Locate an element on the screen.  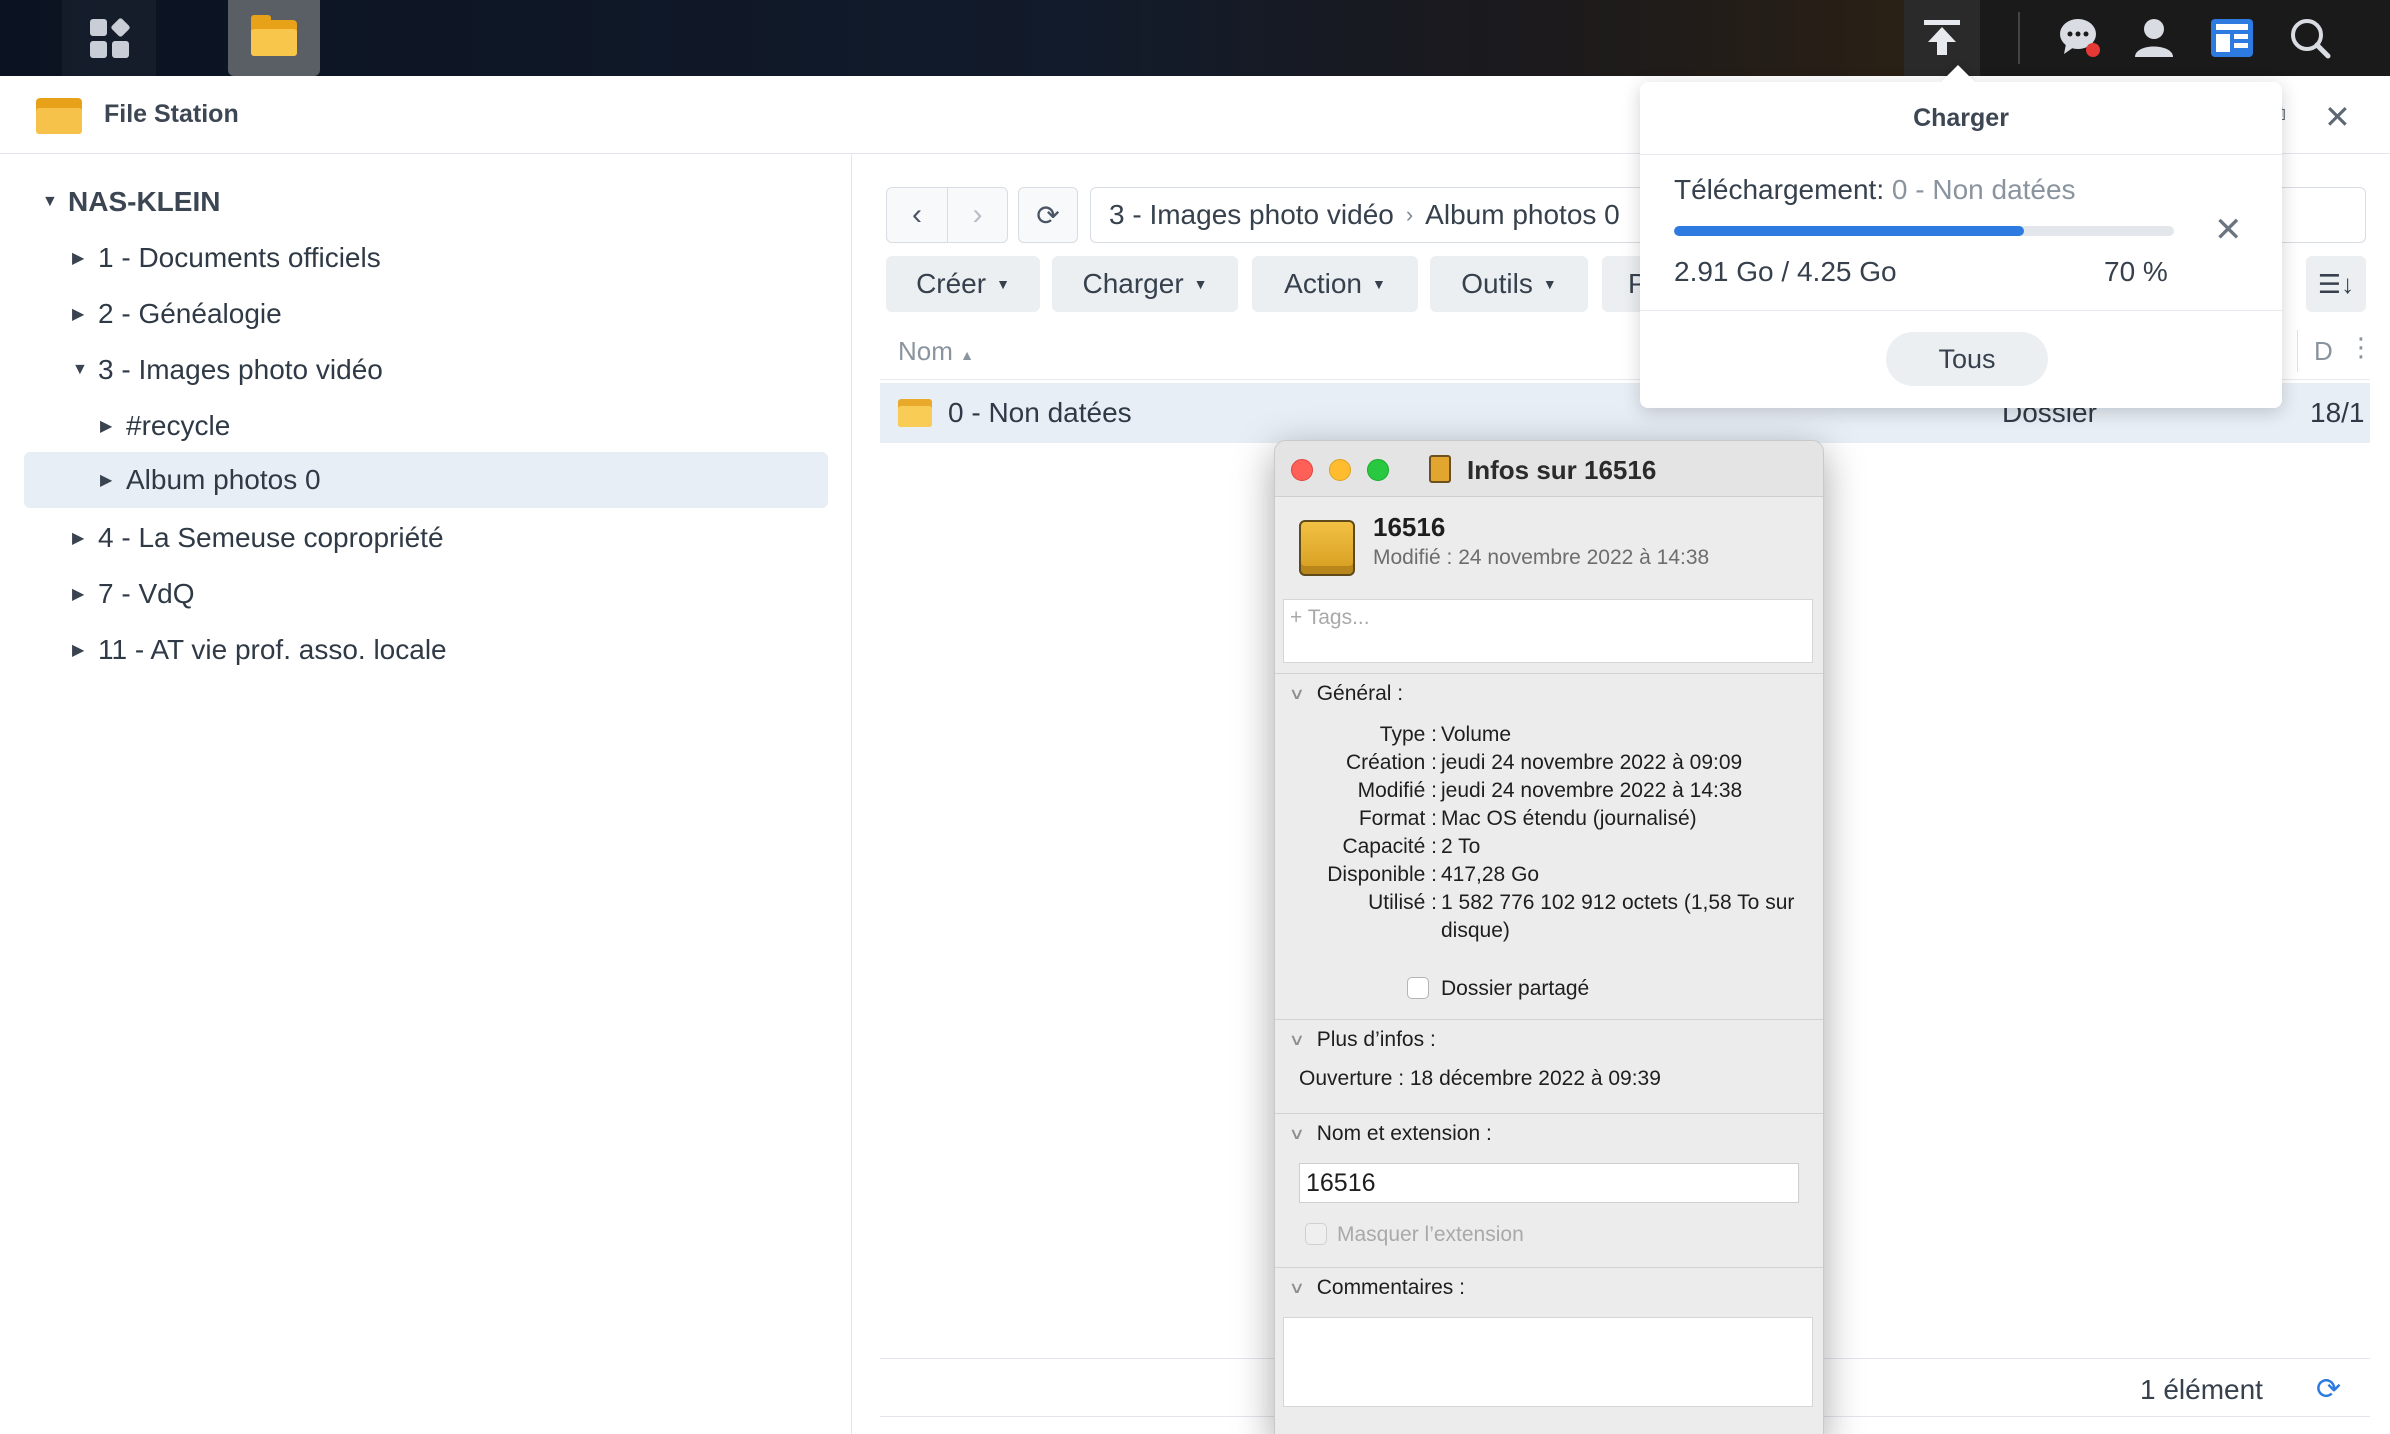
window-title: File Station is located at coordinates (171, 114).